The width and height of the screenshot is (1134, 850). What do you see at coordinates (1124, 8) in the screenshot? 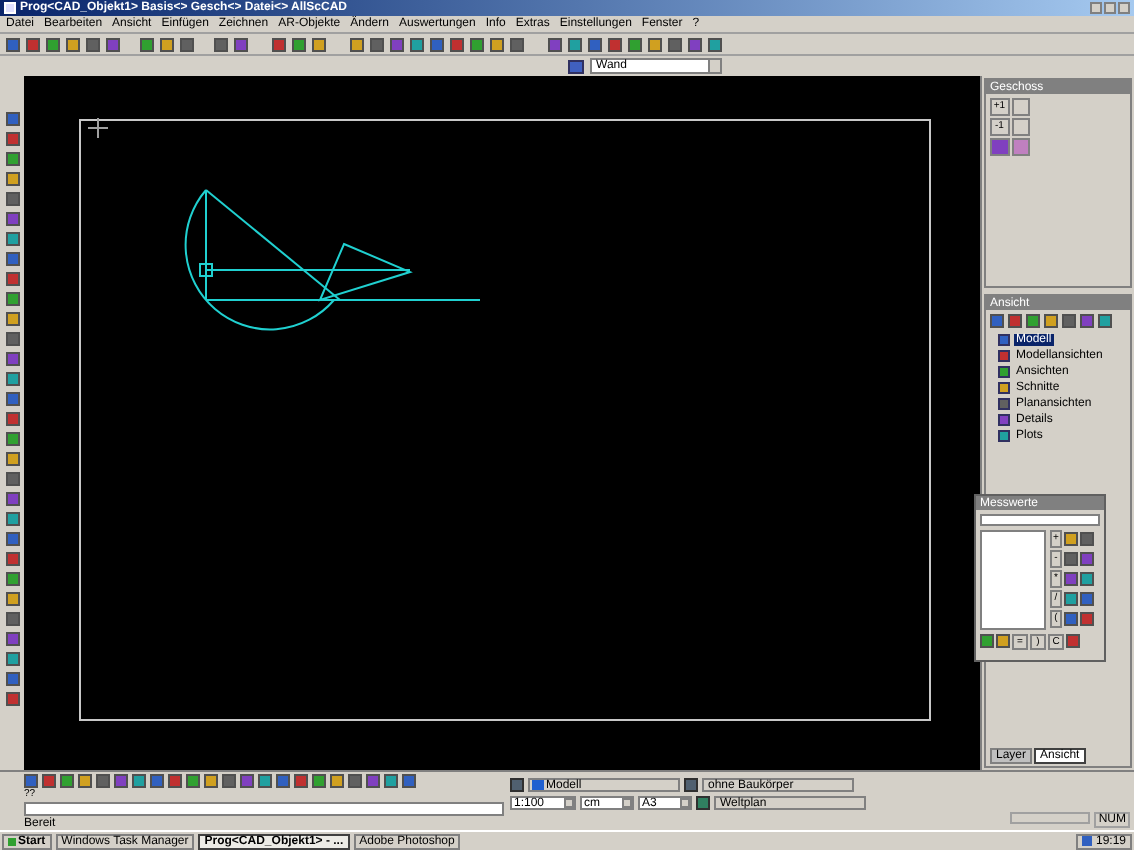
I see `close-button` at bounding box center [1124, 8].